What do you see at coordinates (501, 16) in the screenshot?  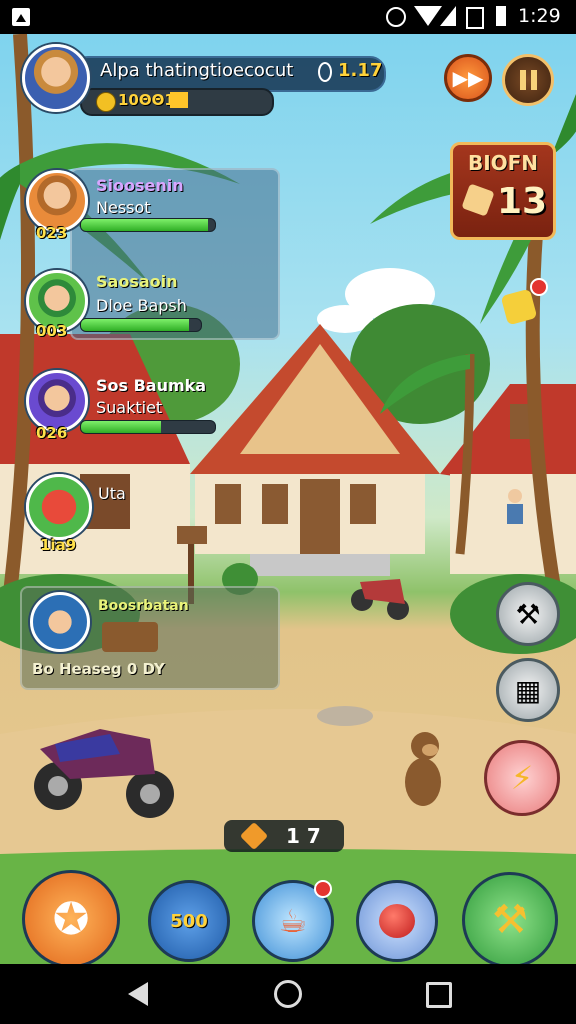 I see `battery-icon` at bounding box center [501, 16].